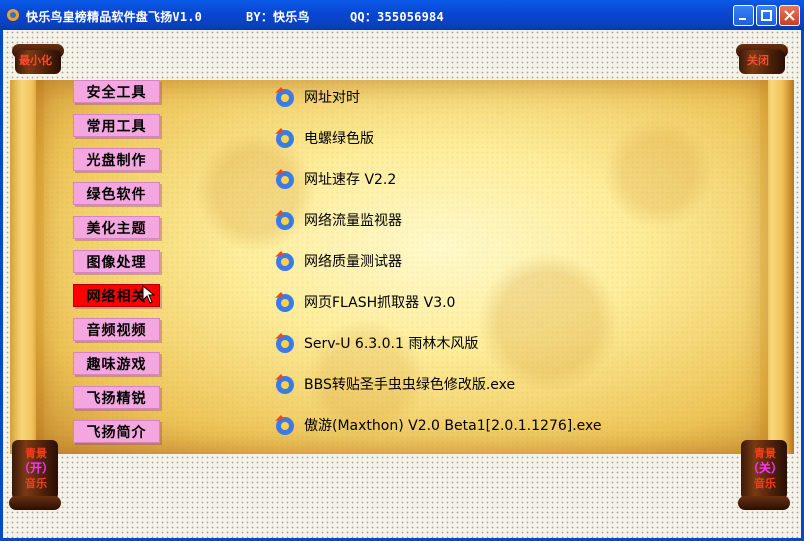 This screenshot has width=804, height=541. Describe the element at coordinates (353, 221) in the screenshot. I see `software-item-label: 网络流量监视器` at that location.